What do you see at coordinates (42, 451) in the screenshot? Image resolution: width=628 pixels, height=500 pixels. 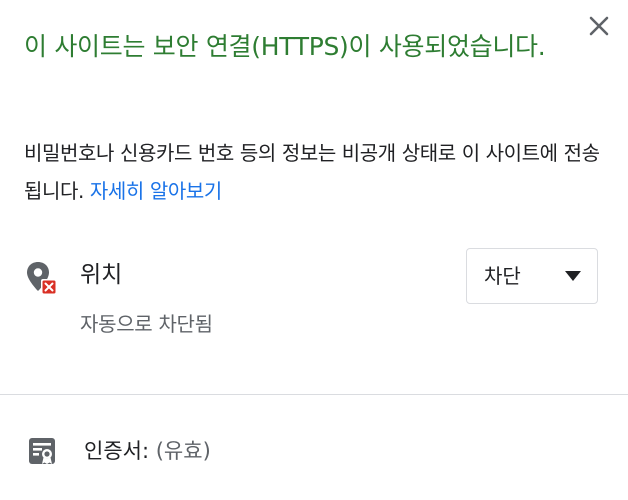 I see `certificate-icon` at bounding box center [42, 451].